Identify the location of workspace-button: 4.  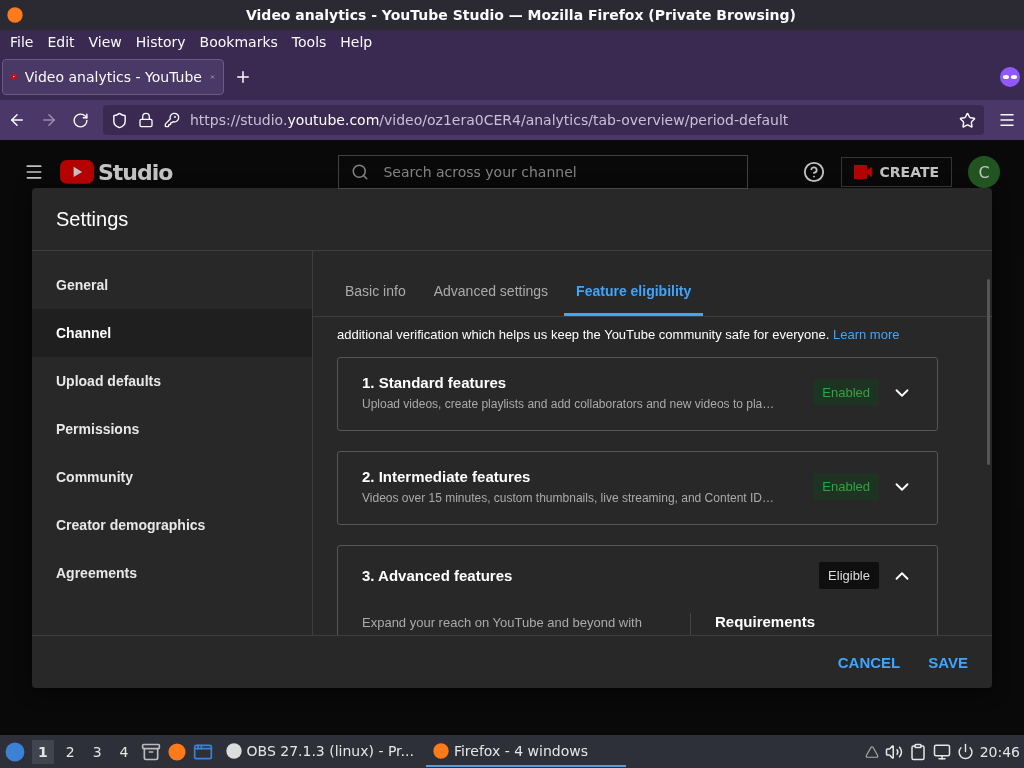
(124, 751).